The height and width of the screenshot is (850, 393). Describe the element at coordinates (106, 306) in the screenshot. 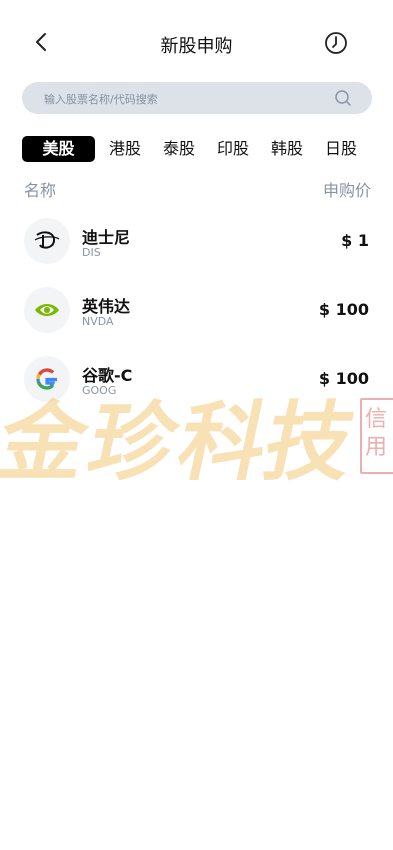

I see `stock-name: 英伟达` at that location.